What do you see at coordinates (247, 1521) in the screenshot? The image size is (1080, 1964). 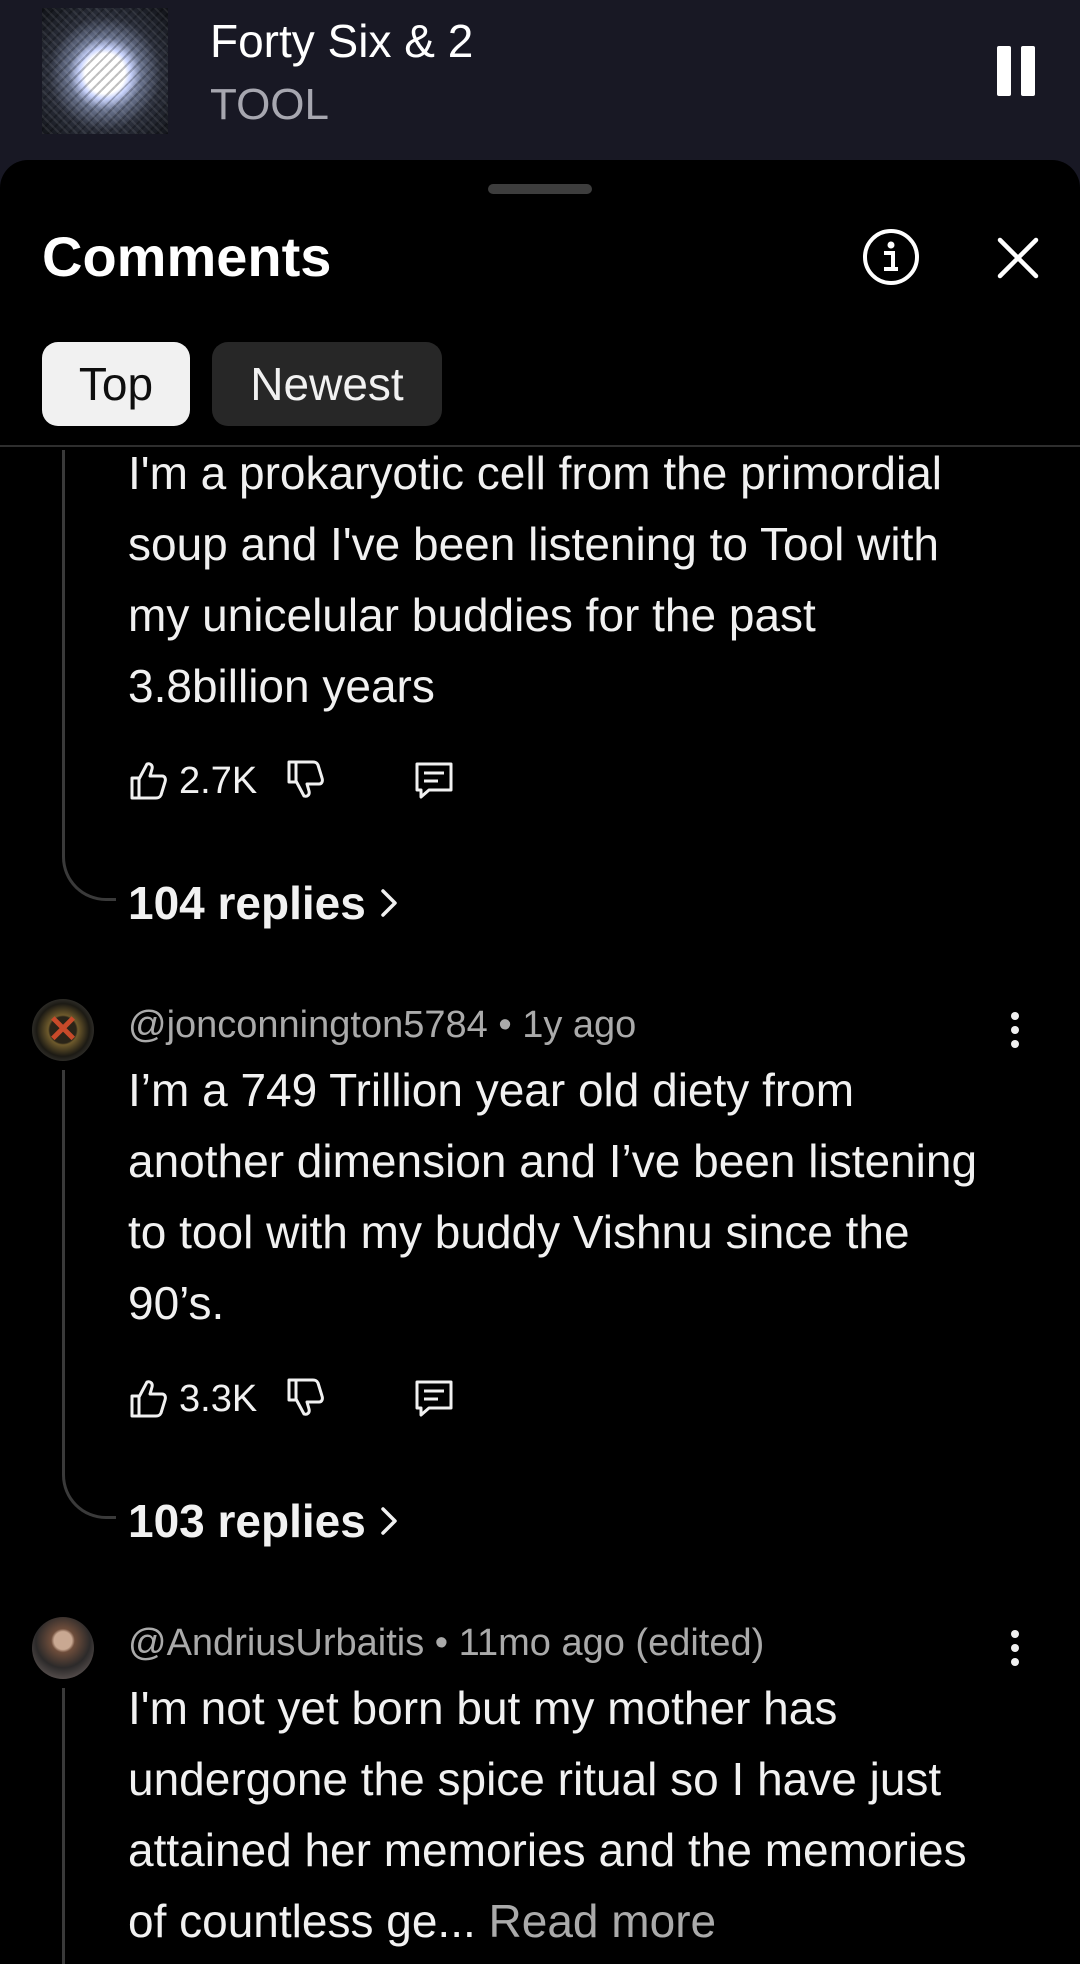 I see `replies-count: 103 replies` at bounding box center [247, 1521].